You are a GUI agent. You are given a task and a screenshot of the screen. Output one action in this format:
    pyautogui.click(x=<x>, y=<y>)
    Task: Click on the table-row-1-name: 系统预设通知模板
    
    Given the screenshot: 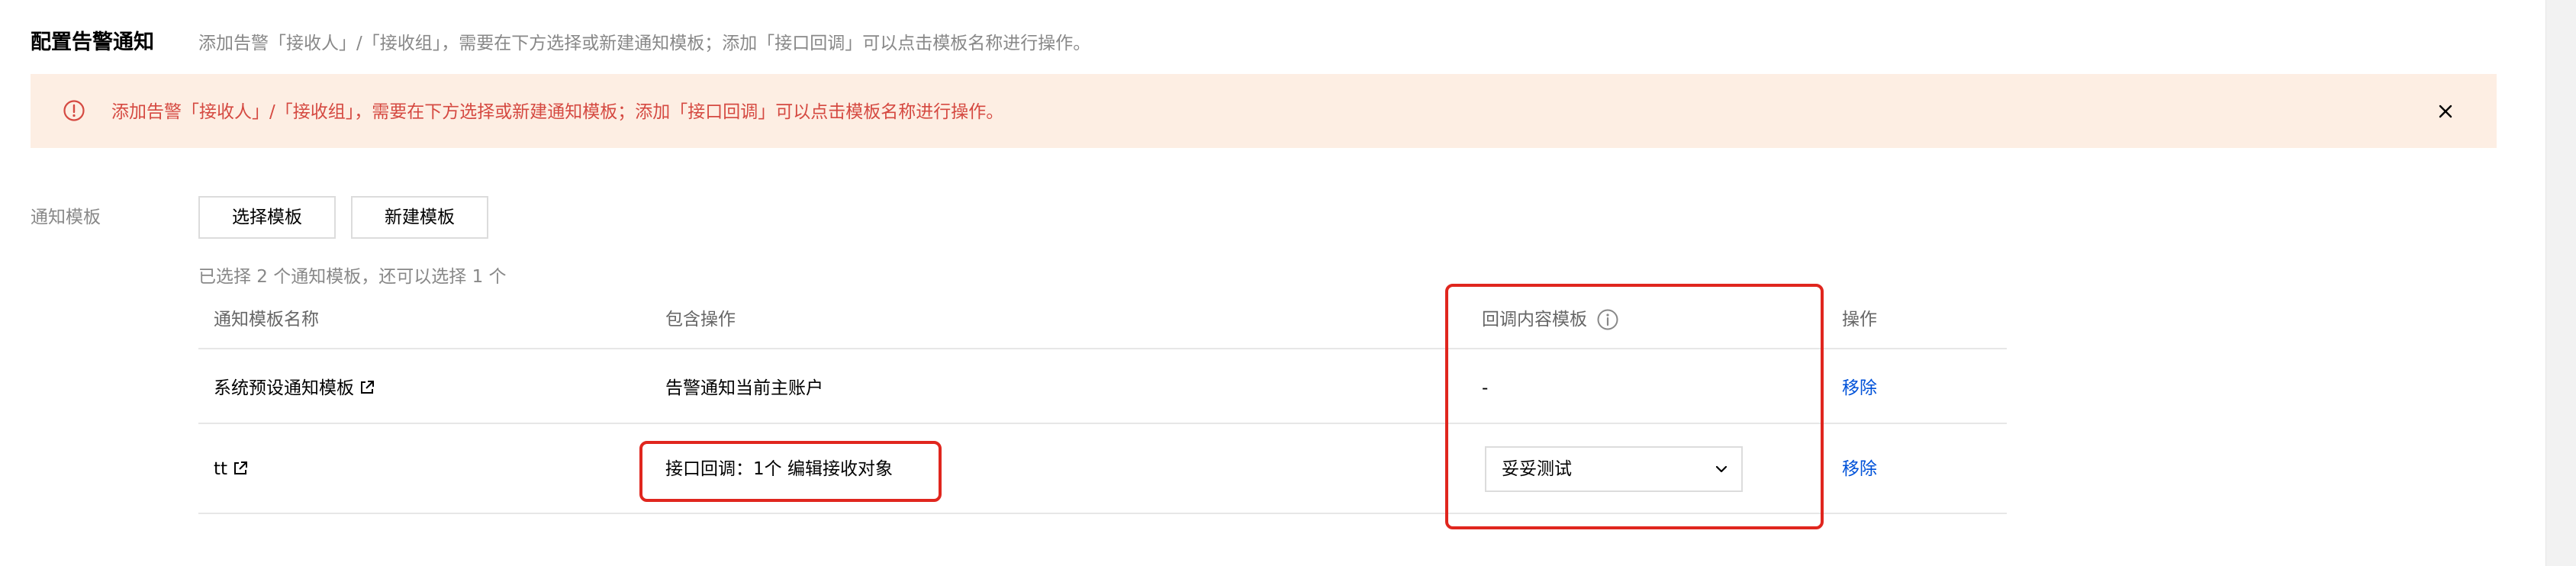 What is the action you would take?
    pyautogui.click(x=294, y=388)
    